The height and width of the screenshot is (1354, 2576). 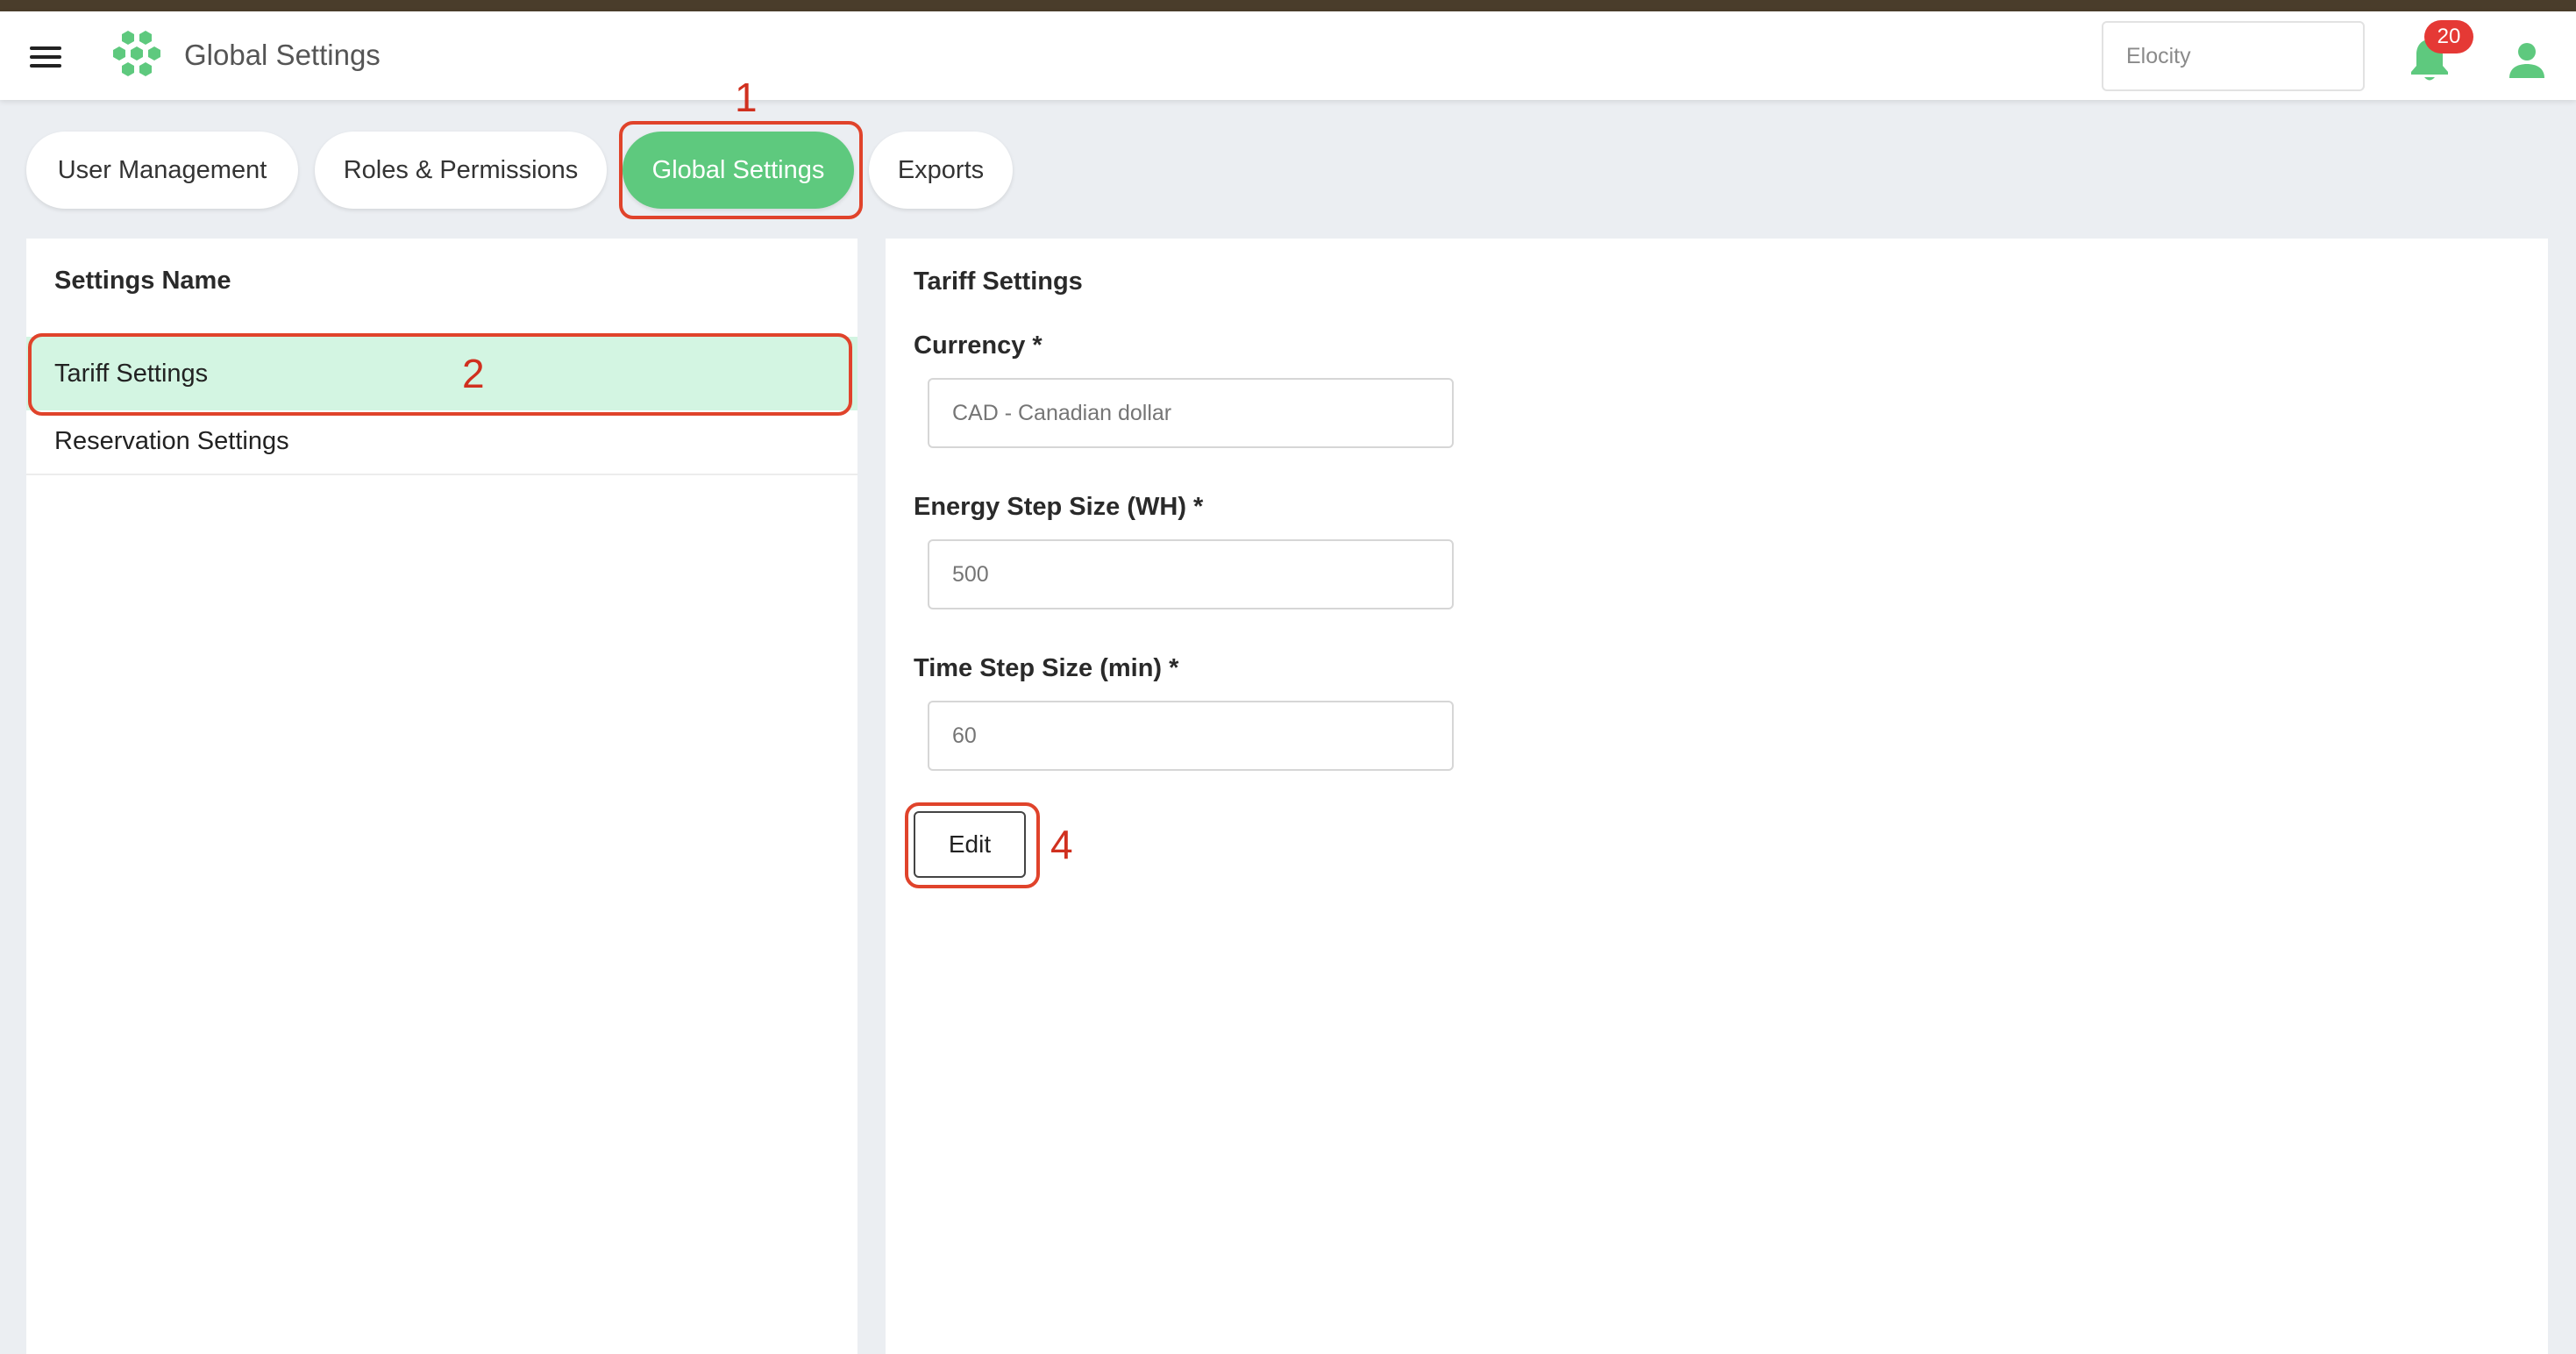 I want to click on currency-label: Currency *, so click(x=978, y=345).